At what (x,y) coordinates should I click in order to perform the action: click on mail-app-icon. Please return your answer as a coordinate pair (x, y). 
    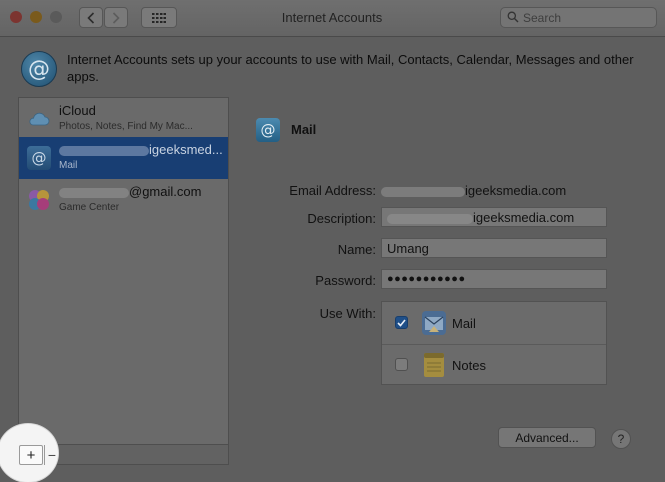
    Looking at the image, I should click on (434, 323).